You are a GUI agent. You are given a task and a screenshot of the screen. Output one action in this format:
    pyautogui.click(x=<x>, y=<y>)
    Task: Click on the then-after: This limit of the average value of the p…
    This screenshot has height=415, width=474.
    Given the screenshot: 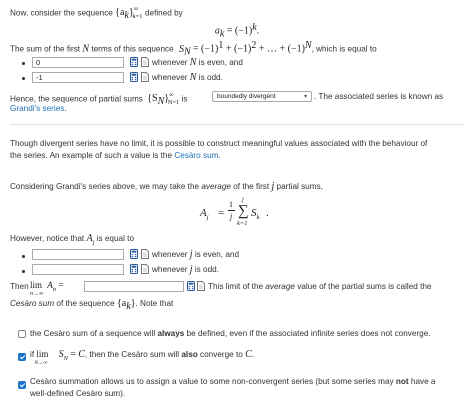 What is the action you would take?
    pyautogui.click(x=320, y=286)
    